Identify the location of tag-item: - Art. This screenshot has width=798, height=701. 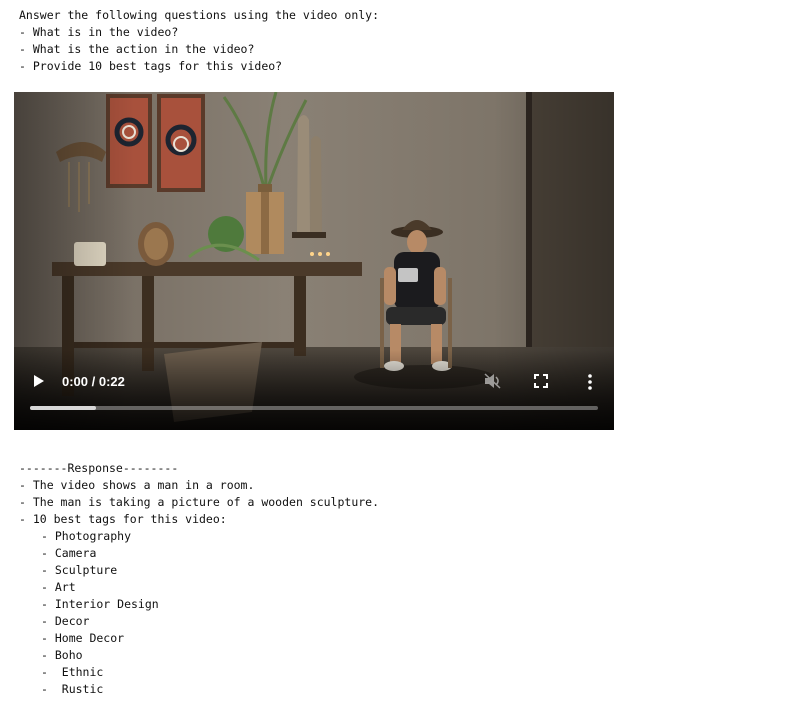
(58, 587).